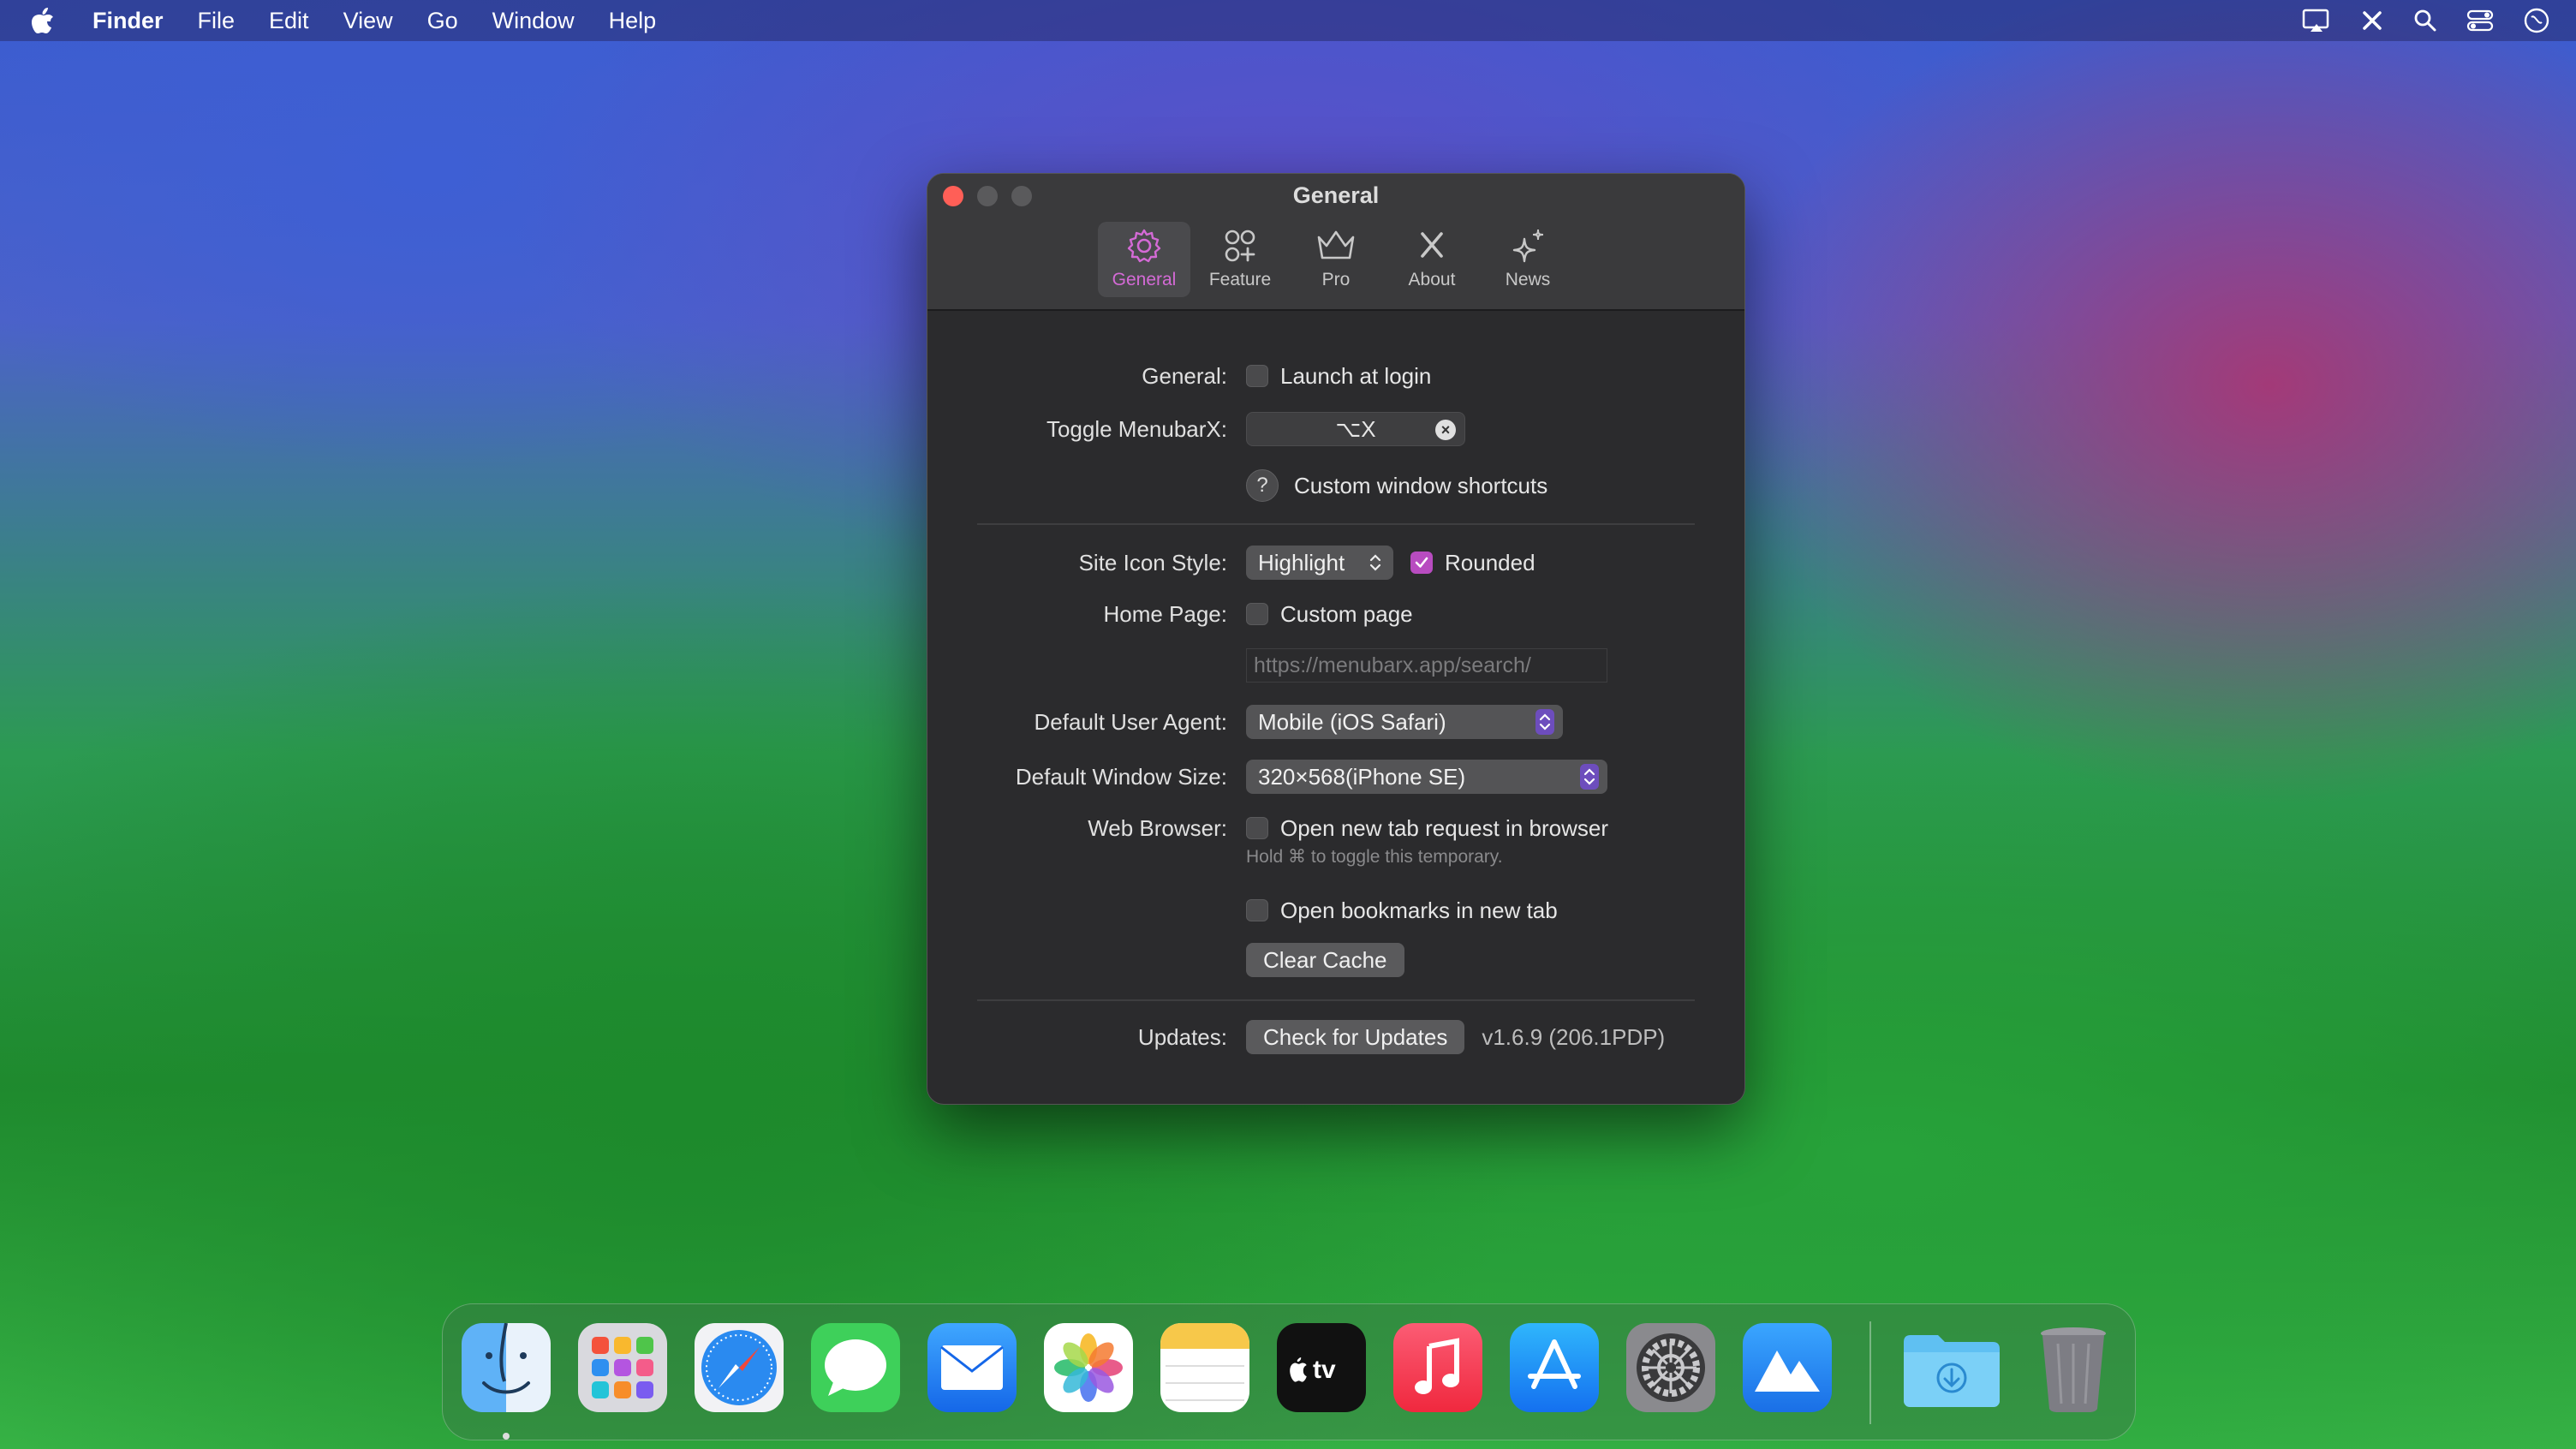  I want to click on user-agent-value: Mobile (iOS Safari), so click(1352, 721).